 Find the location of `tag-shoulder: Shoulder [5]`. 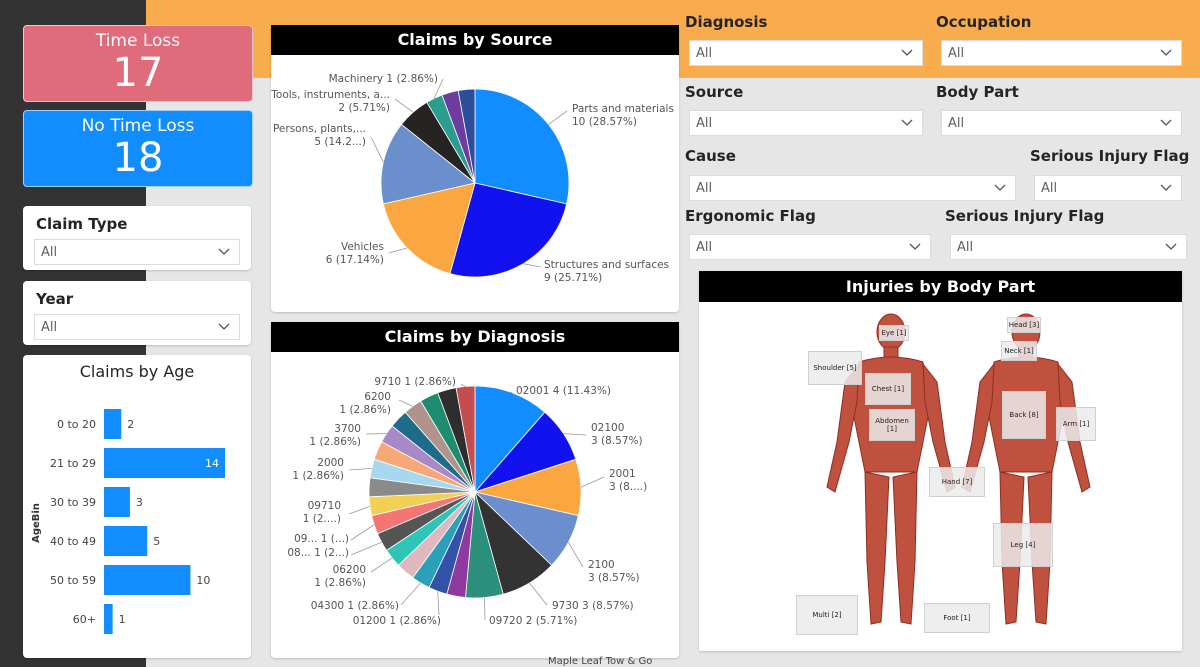

tag-shoulder: Shoulder [5] is located at coordinates (835, 368).